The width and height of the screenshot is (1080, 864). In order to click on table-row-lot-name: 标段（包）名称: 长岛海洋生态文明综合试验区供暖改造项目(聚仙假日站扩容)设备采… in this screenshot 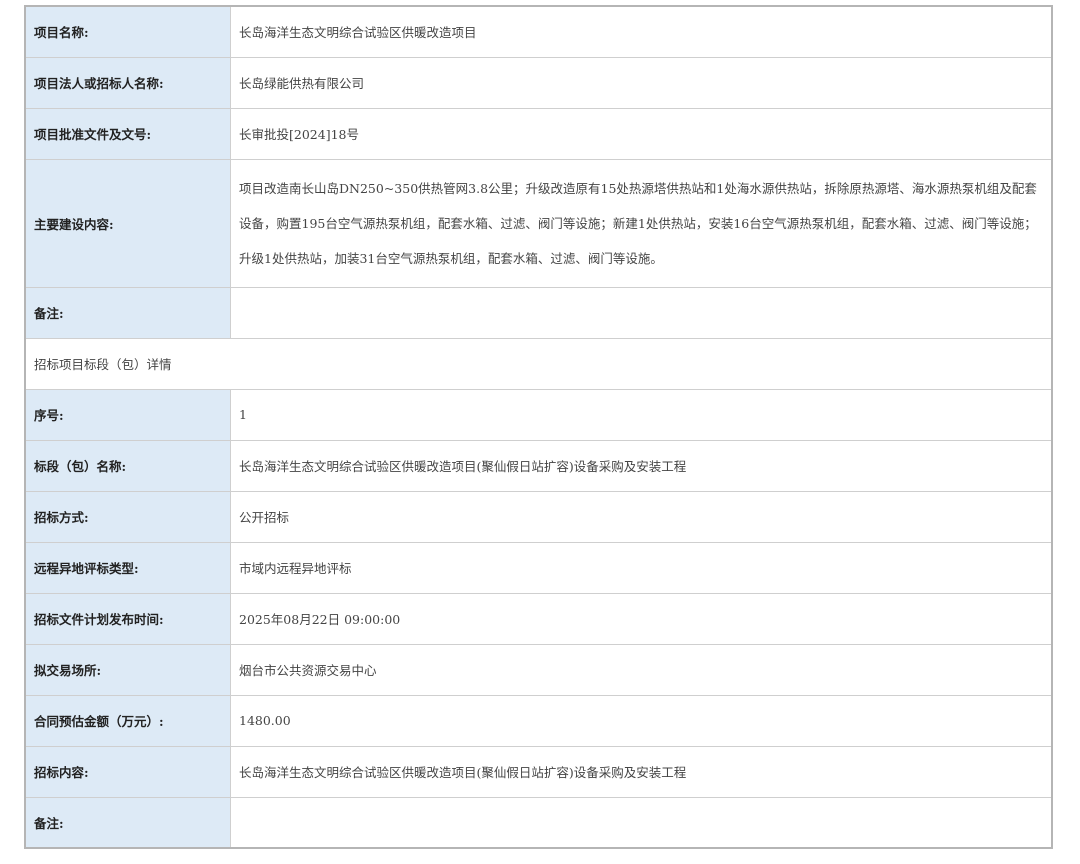, I will do `click(538, 465)`.